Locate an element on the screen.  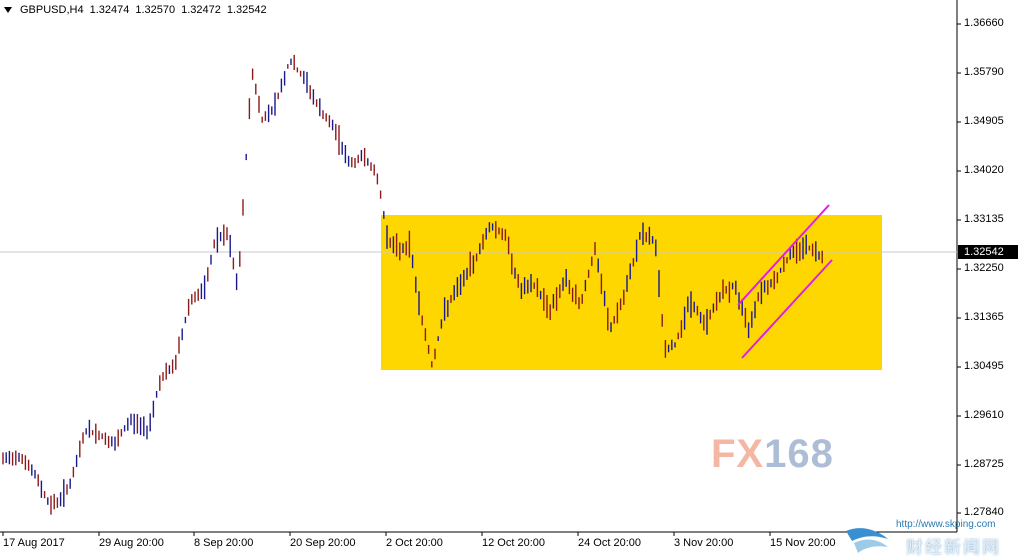
price-label: 1.28725 is located at coordinates (984, 464).